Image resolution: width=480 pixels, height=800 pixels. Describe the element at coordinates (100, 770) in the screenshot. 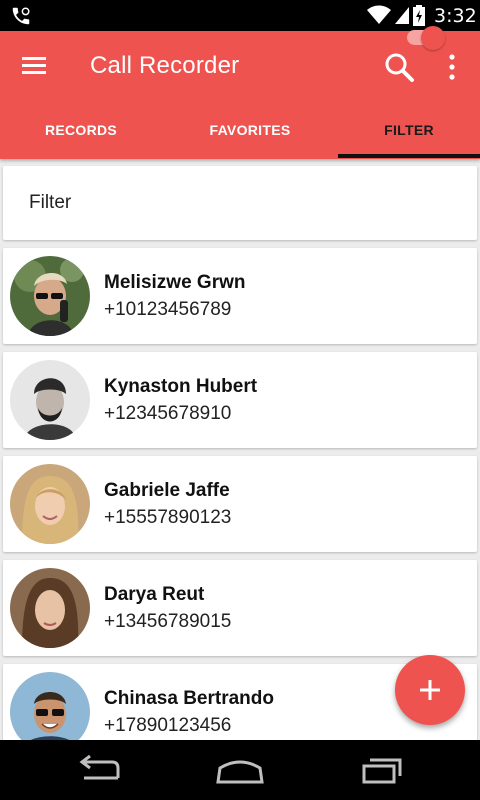

I see `back-icon` at that location.